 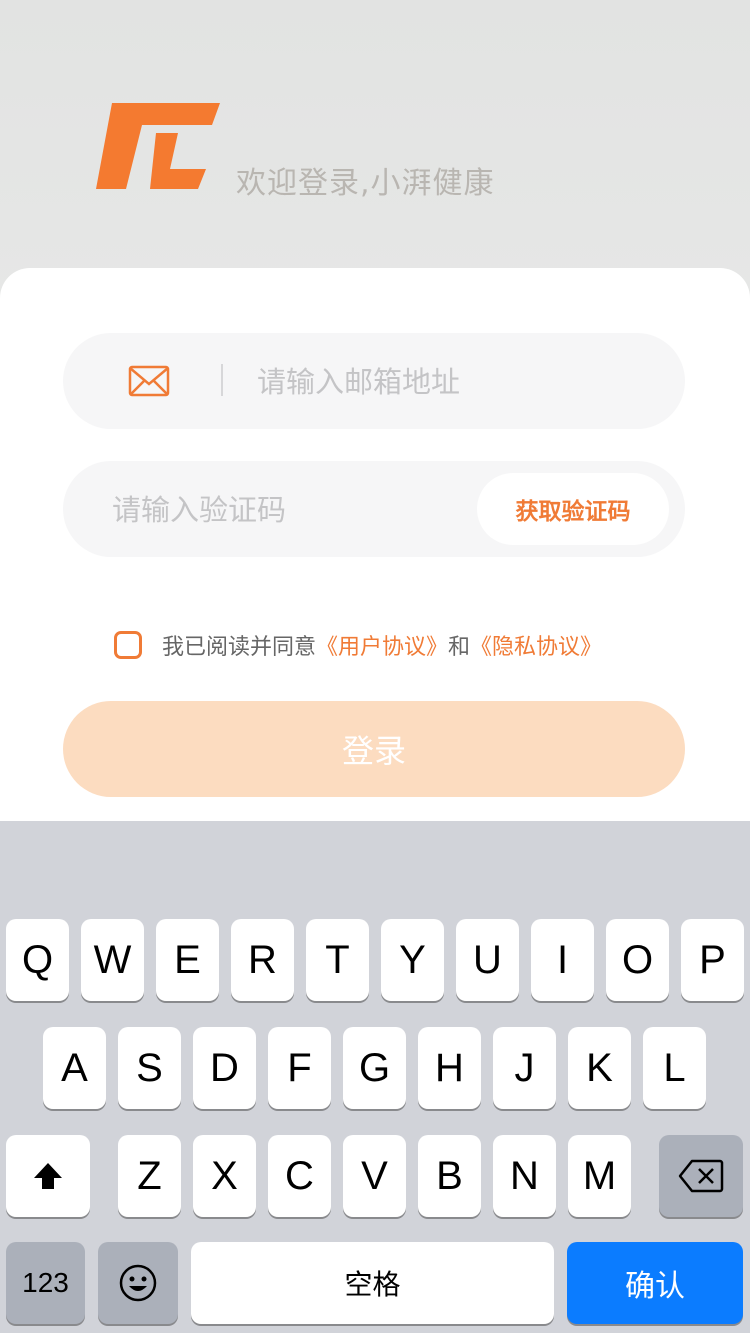 What do you see at coordinates (222, 380) in the screenshot?
I see `field-divider` at bounding box center [222, 380].